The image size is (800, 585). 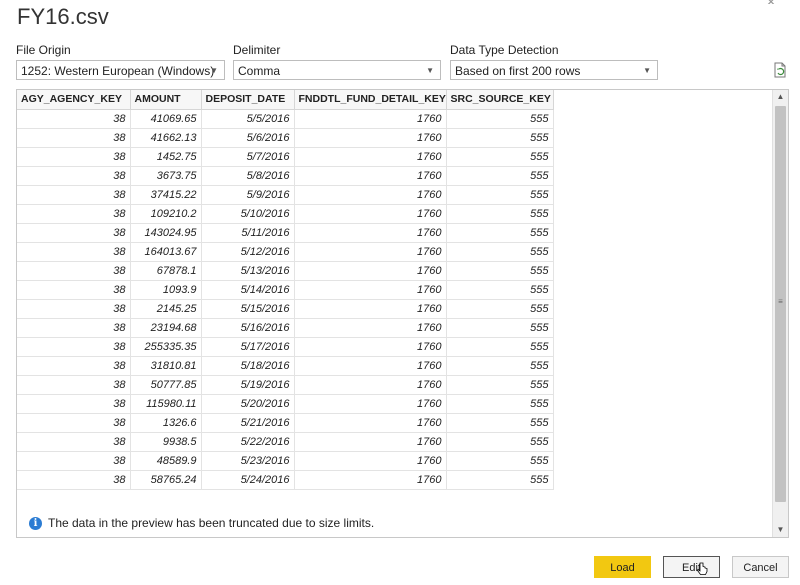 What do you see at coordinates (248, 214) in the screenshot?
I see `table-cell: 5/10/2016` at bounding box center [248, 214].